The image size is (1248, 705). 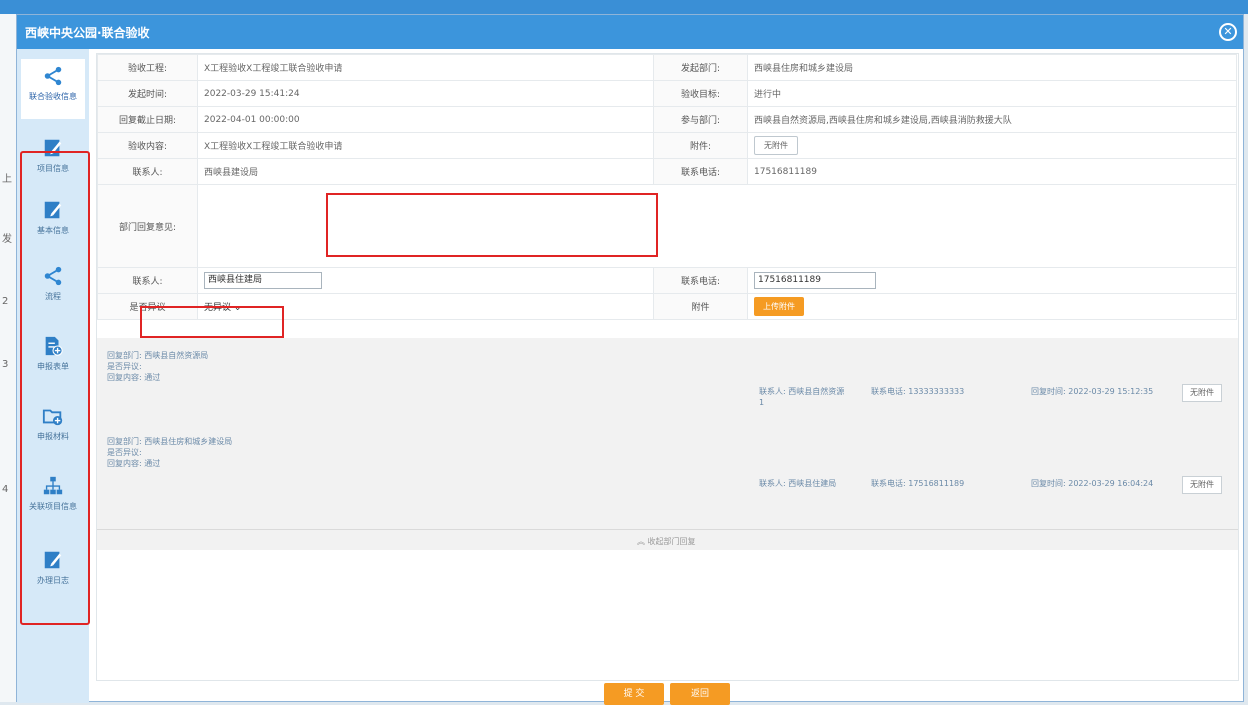 What do you see at coordinates (624, 7) in the screenshot?
I see `background-top-bar` at bounding box center [624, 7].